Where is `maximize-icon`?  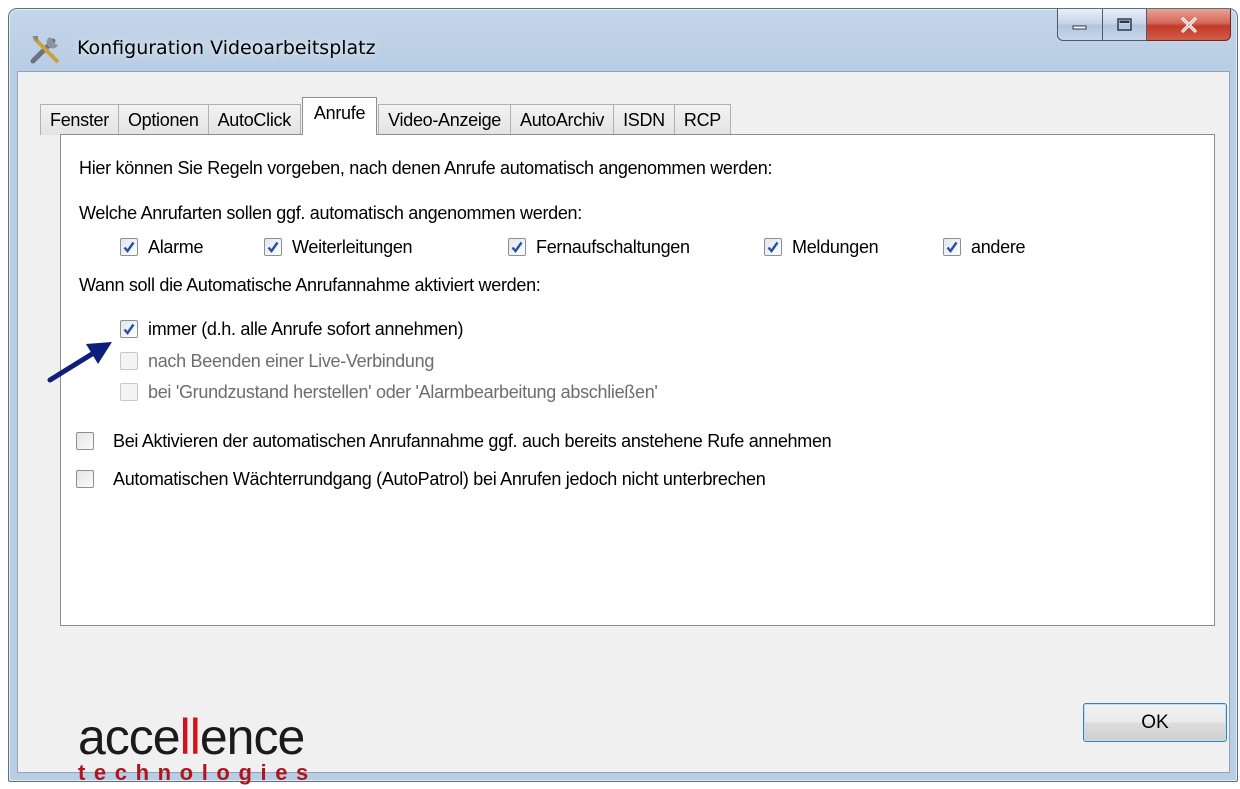 maximize-icon is located at coordinates (1124, 24).